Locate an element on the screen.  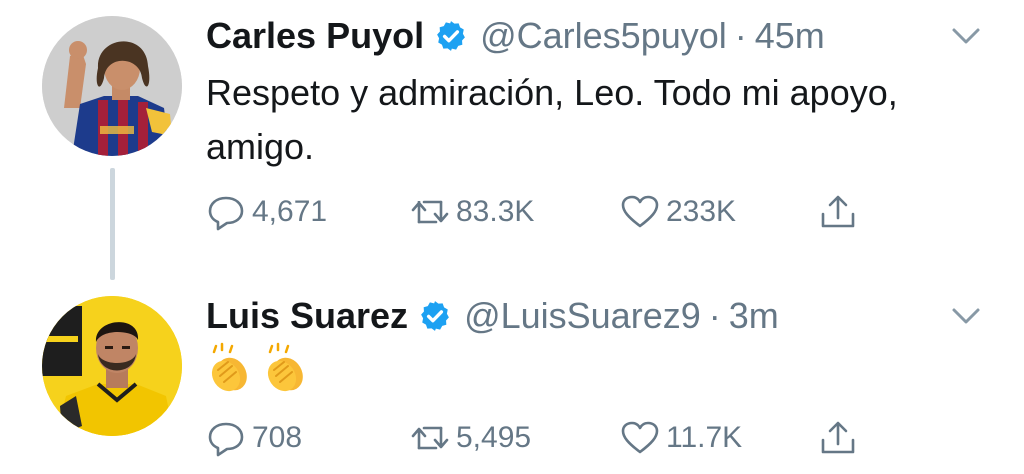
reply-button: 4,671 is located at coordinates (266, 212).